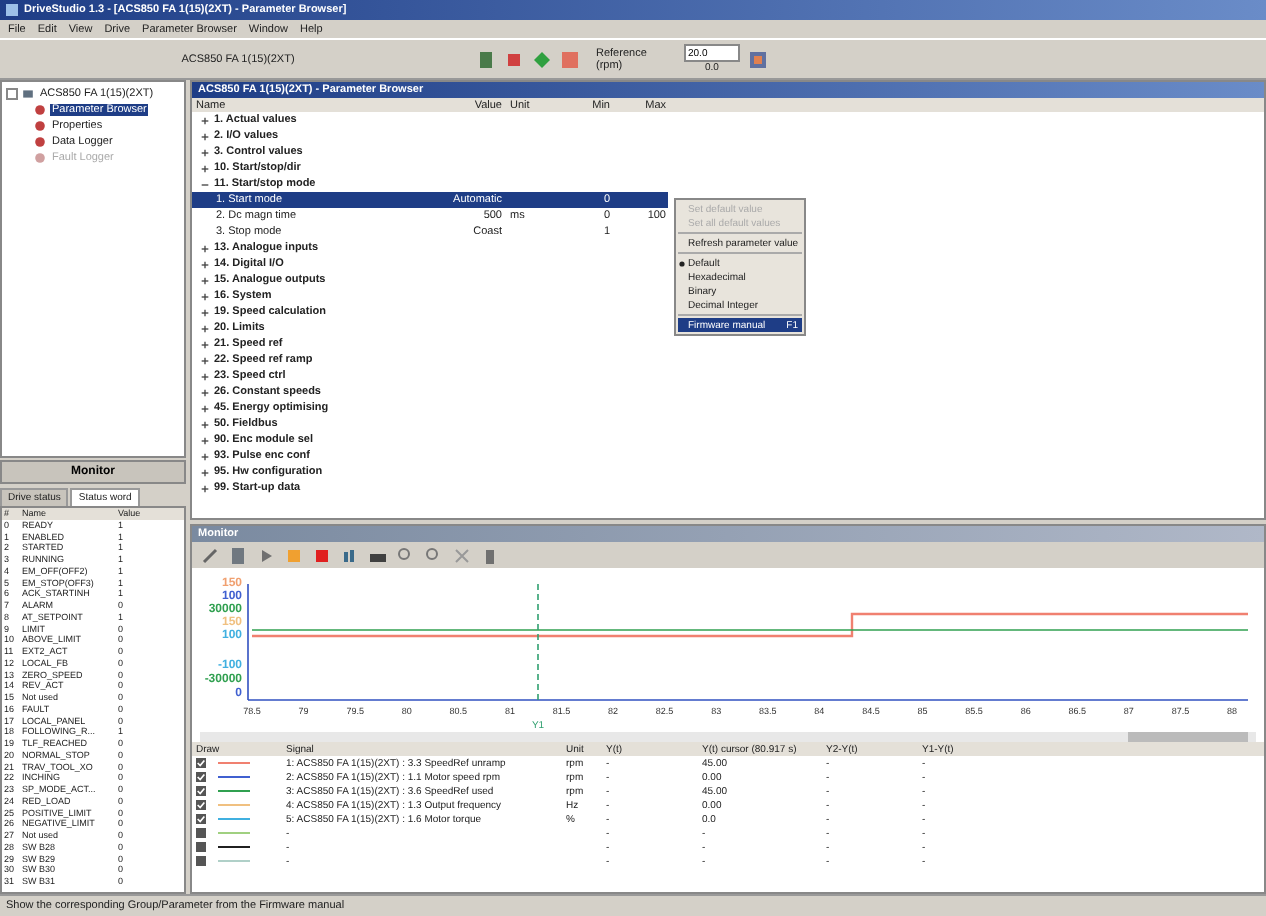  Describe the element at coordinates (210, 555) in the screenshot. I see `pen-icon` at that location.